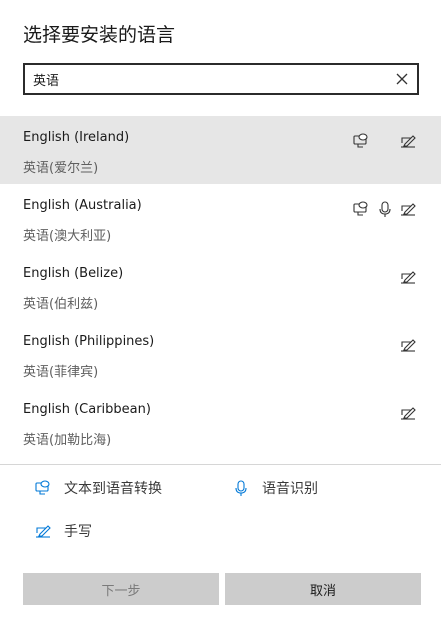 This screenshot has height=622, width=441. What do you see at coordinates (99, 35) in the screenshot?
I see `dialog-title: 选择要安装的语言` at bounding box center [99, 35].